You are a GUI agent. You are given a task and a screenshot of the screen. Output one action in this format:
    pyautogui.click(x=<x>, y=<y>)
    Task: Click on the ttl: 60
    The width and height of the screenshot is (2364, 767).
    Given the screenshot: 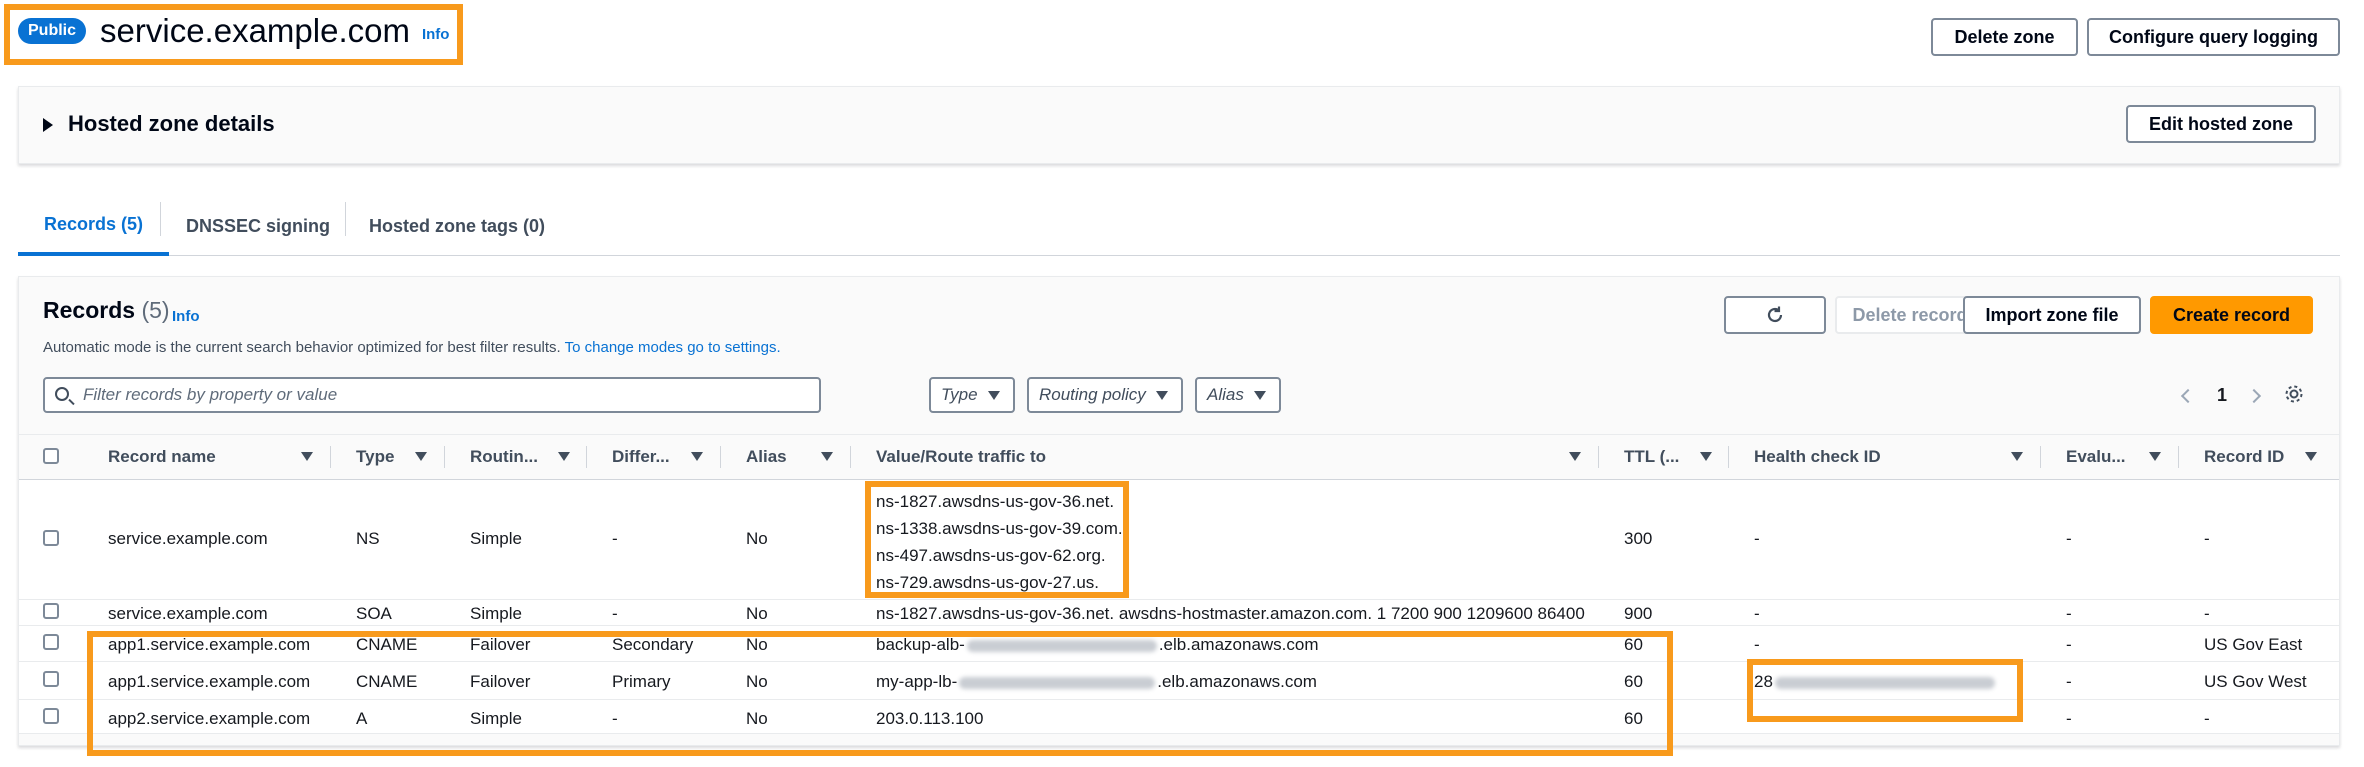 What is the action you would take?
    pyautogui.click(x=1633, y=681)
    